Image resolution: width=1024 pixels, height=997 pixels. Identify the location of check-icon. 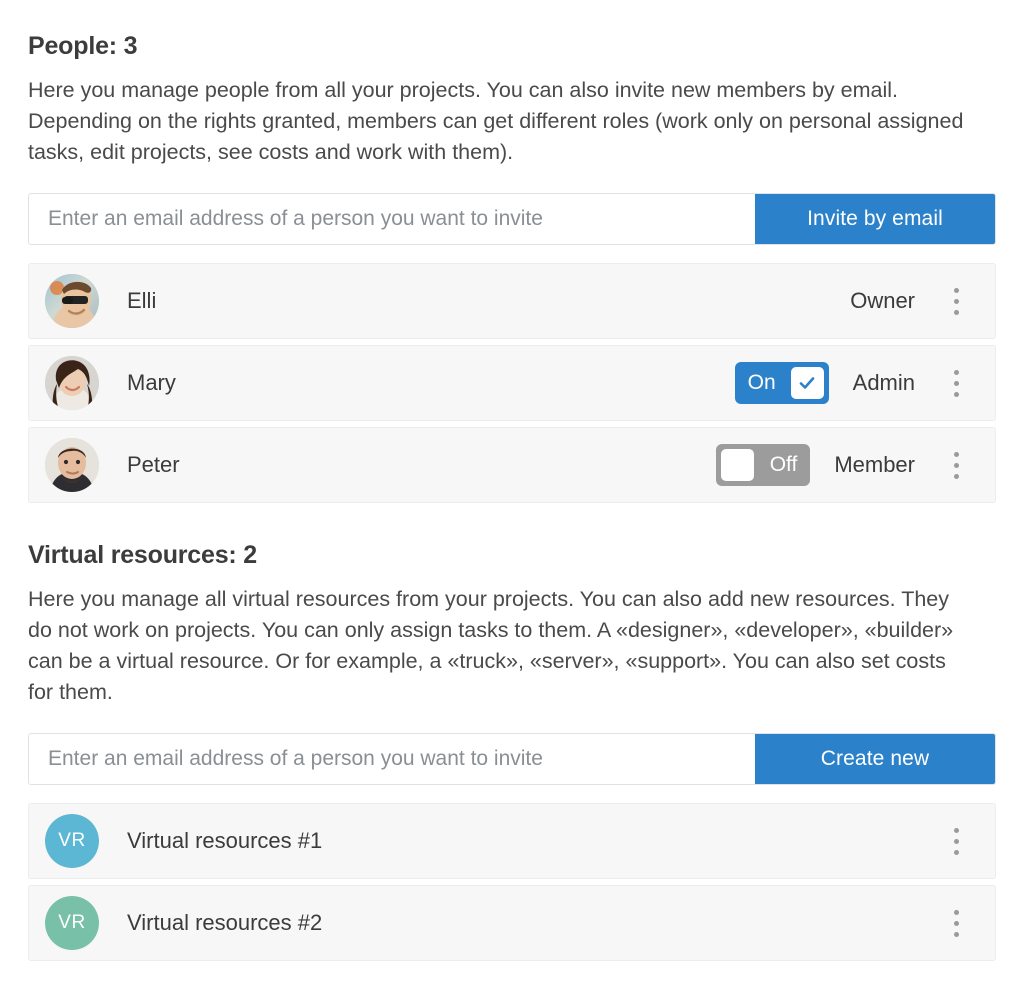
(807, 383).